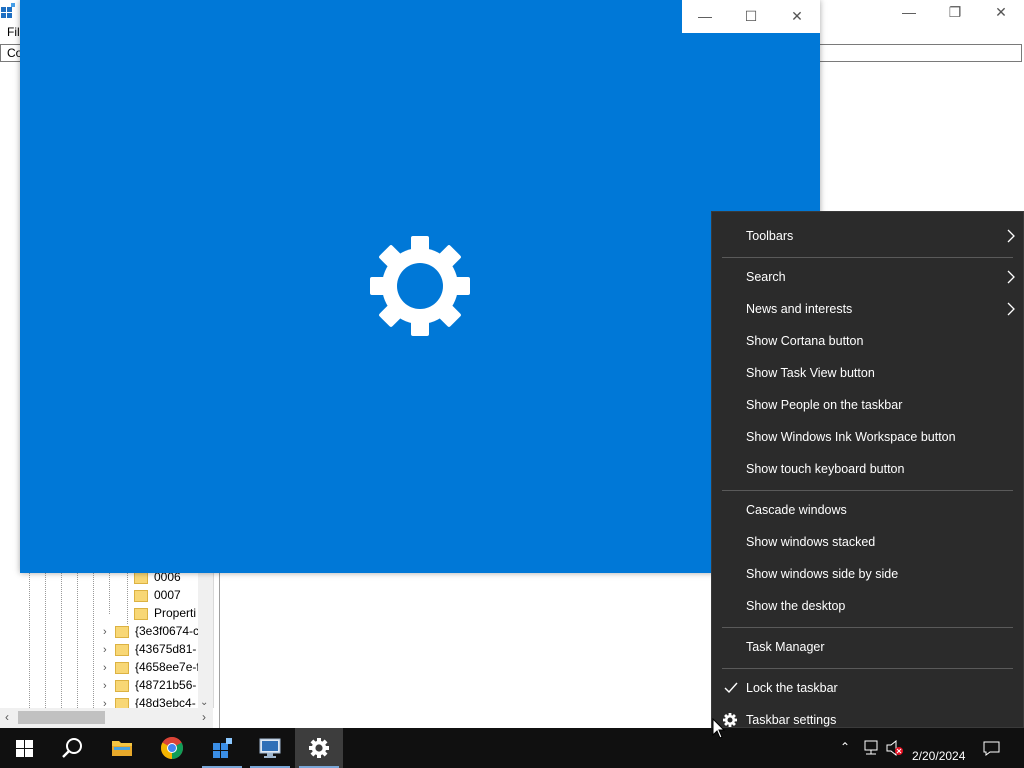 This screenshot has height=768, width=1024. I want to click on menu-item-show-people: Show People on the taskbar, so click(867, 405).